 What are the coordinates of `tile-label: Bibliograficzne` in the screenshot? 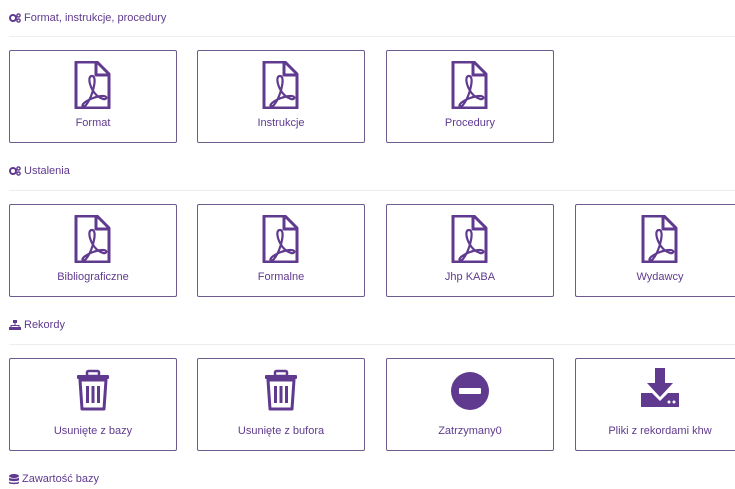 It's located at (93, 277).